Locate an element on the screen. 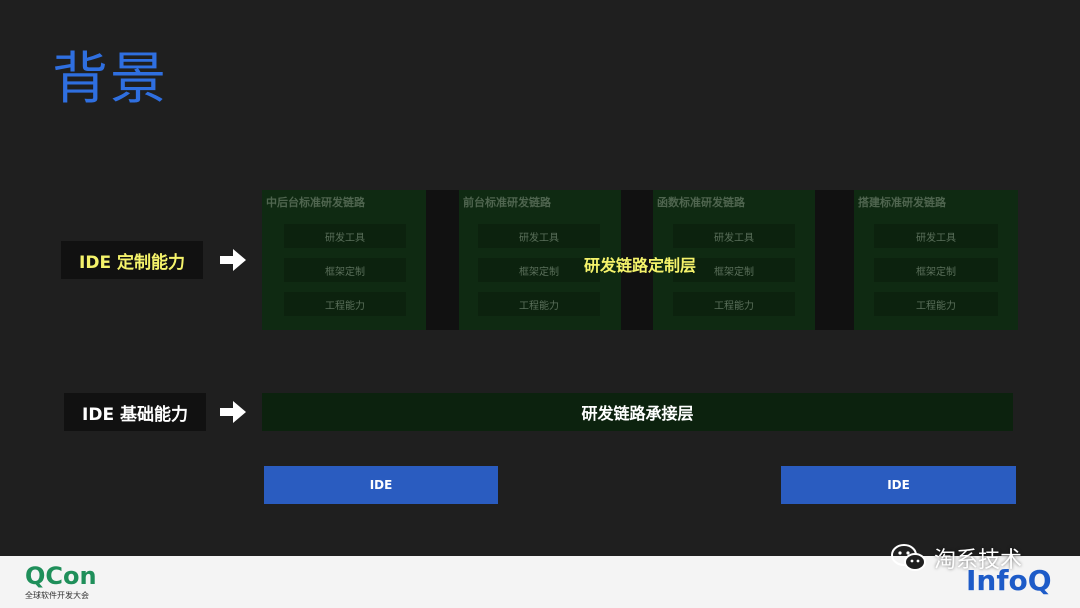 The height and width of the screenshot is (608, 1080). watermark-text: 淘系技术 is located at coordinates (978, 560).